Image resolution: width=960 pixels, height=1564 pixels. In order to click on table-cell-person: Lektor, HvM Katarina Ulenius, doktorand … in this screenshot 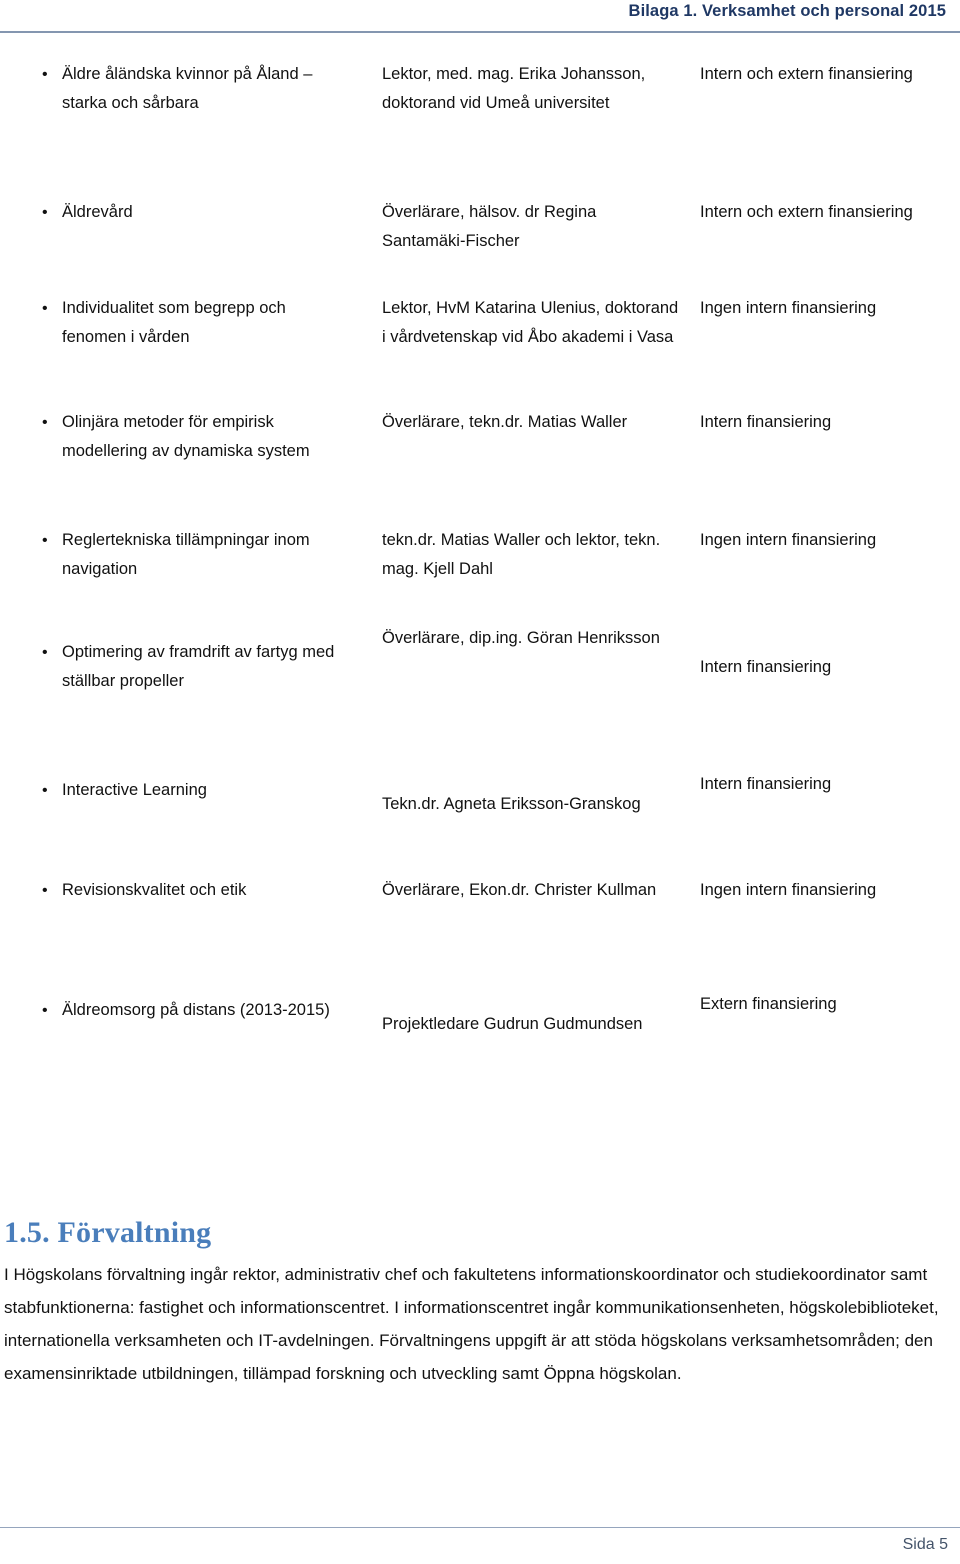, I will do `click(530, 322)`.